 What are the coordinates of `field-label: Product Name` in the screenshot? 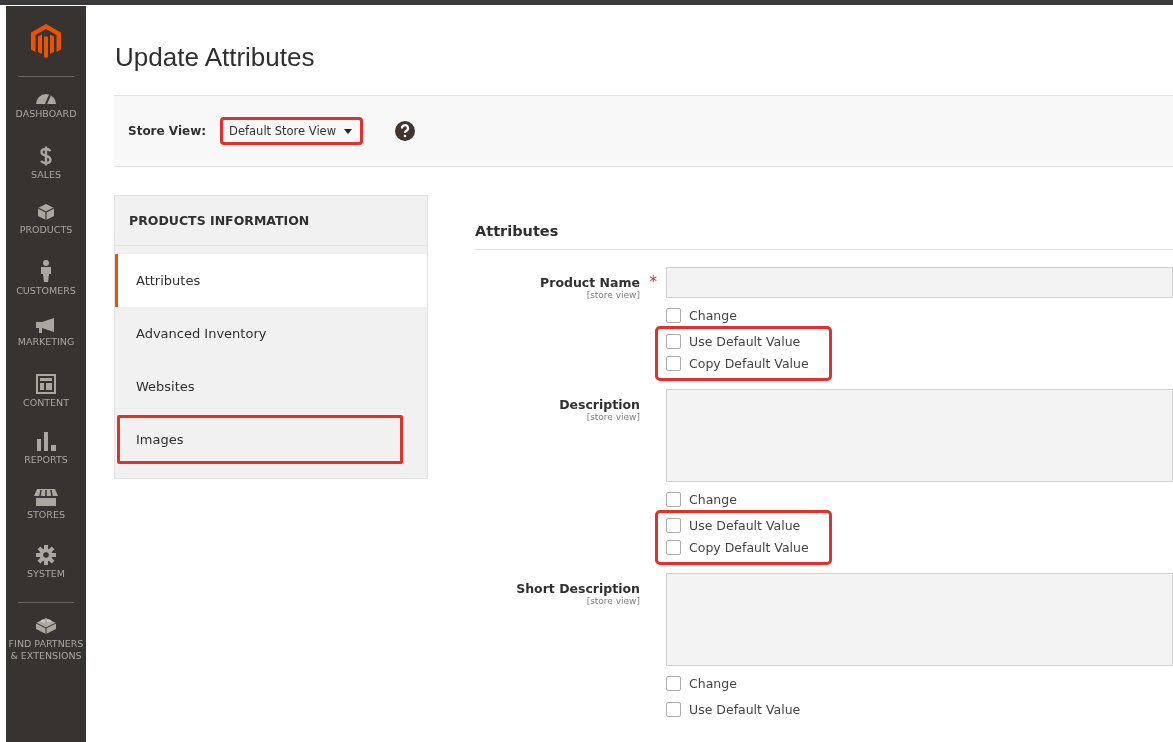 It's located at (590, 282).